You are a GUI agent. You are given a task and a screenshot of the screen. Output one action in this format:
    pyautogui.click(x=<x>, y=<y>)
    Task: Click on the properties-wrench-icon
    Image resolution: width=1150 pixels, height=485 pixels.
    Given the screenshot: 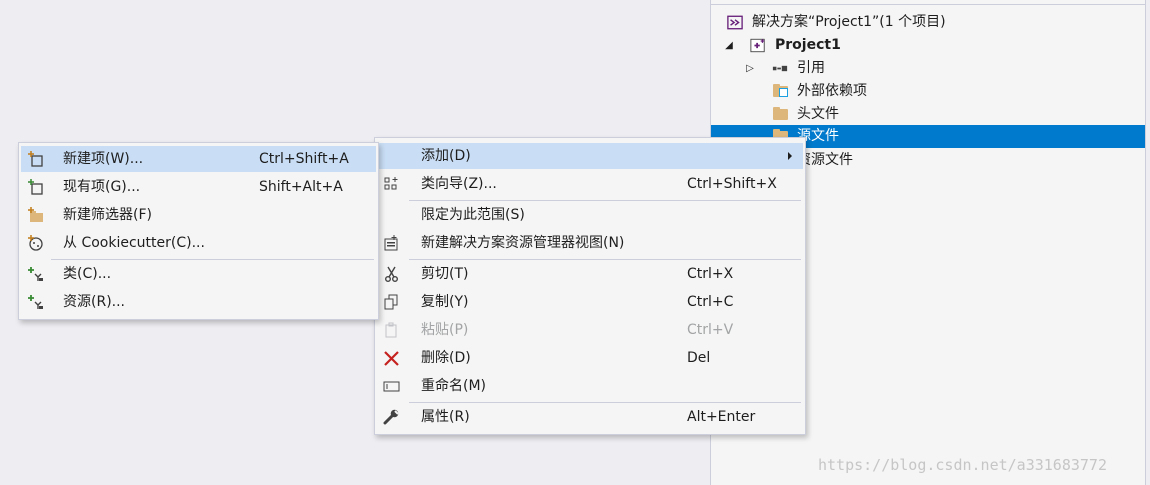 What is the action you would take?
    pyautogui.click(x=391, y=417)
    